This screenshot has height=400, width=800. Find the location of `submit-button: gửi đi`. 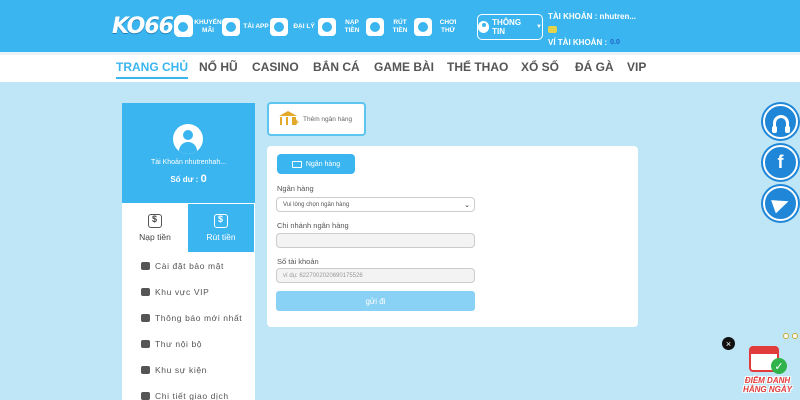

submit-button: gửi đi is located at coordinates (375, 301).